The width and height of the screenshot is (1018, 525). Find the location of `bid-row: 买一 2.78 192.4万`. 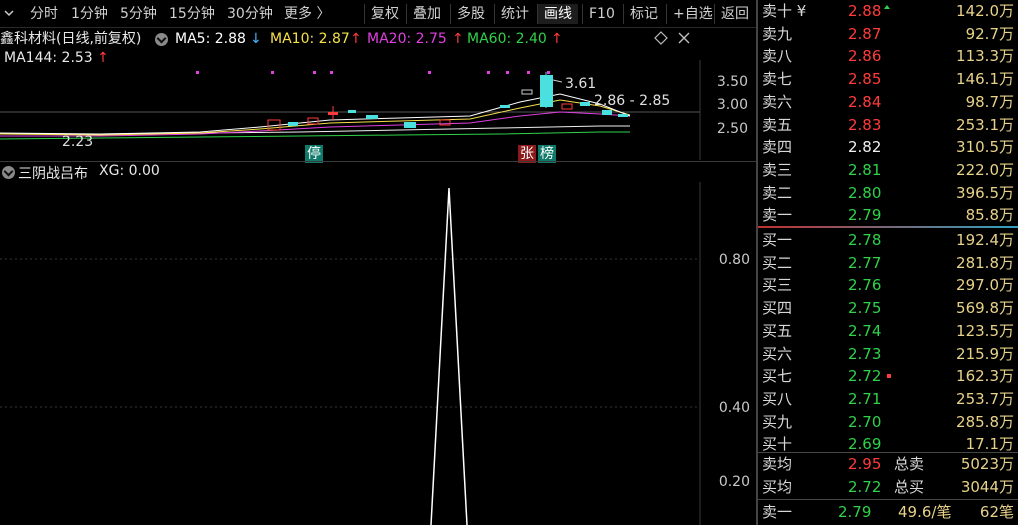

bid-row: 买一 2.78 192.4万 is located at coordinates (888, 240).